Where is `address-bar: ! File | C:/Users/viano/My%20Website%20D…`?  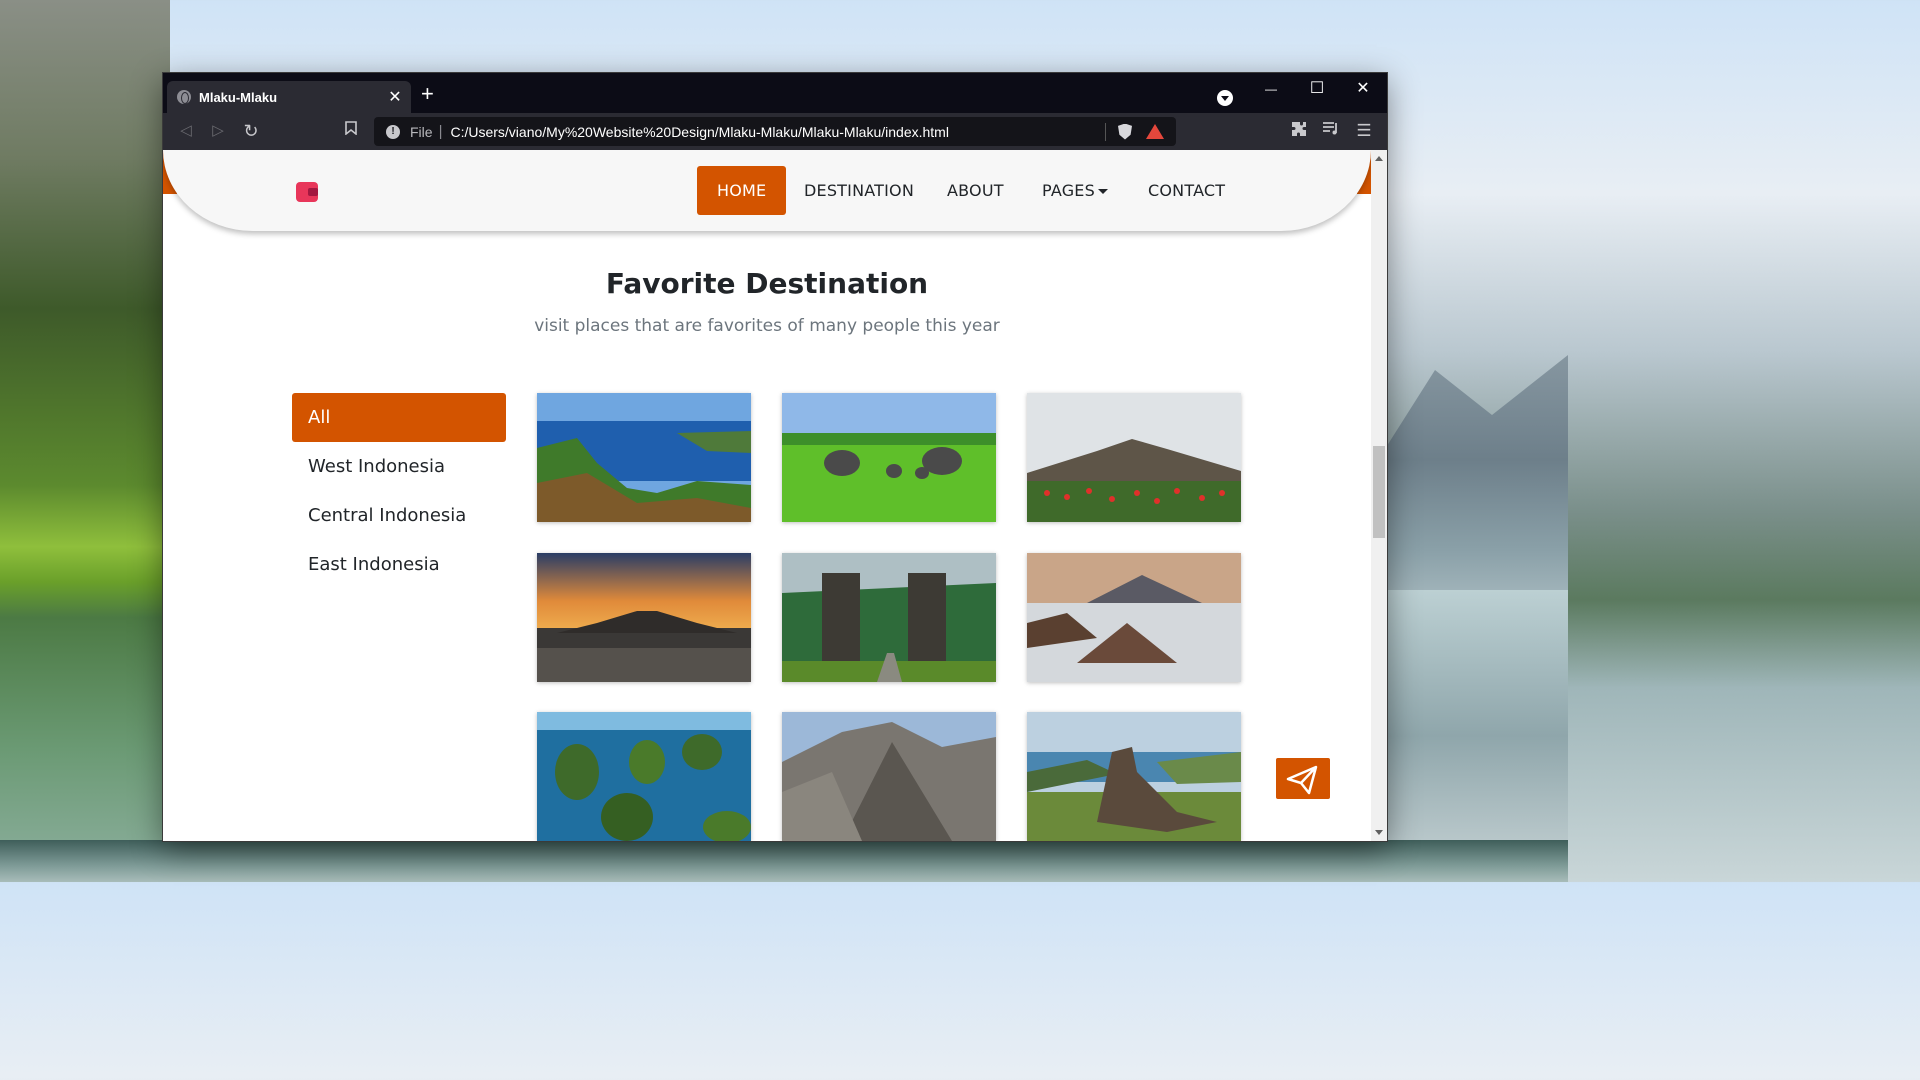
address-bar: ! File | C:/Users/viano/My%20Website%20D… is located at coordinates (775, 131).